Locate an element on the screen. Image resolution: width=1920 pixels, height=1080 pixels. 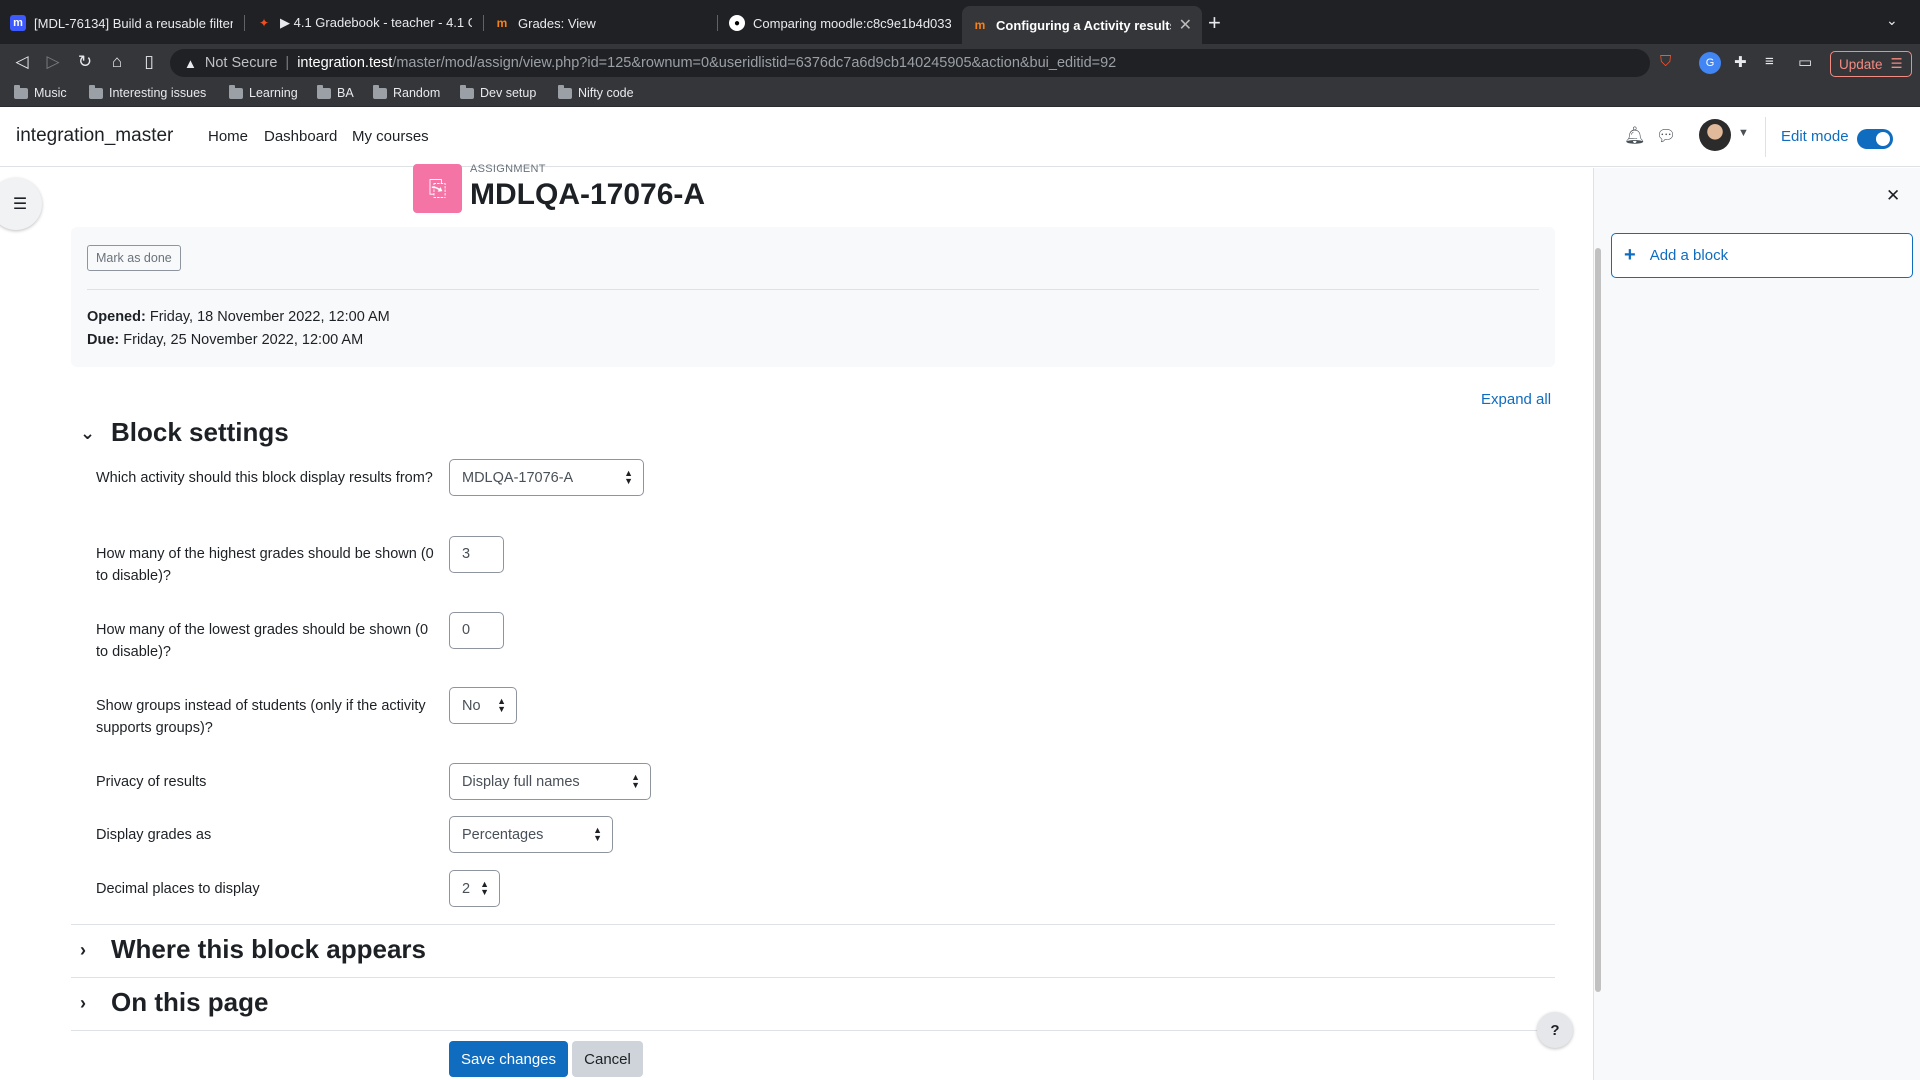
wallet-icon: ▭ is located at coordinates (1805, 62).